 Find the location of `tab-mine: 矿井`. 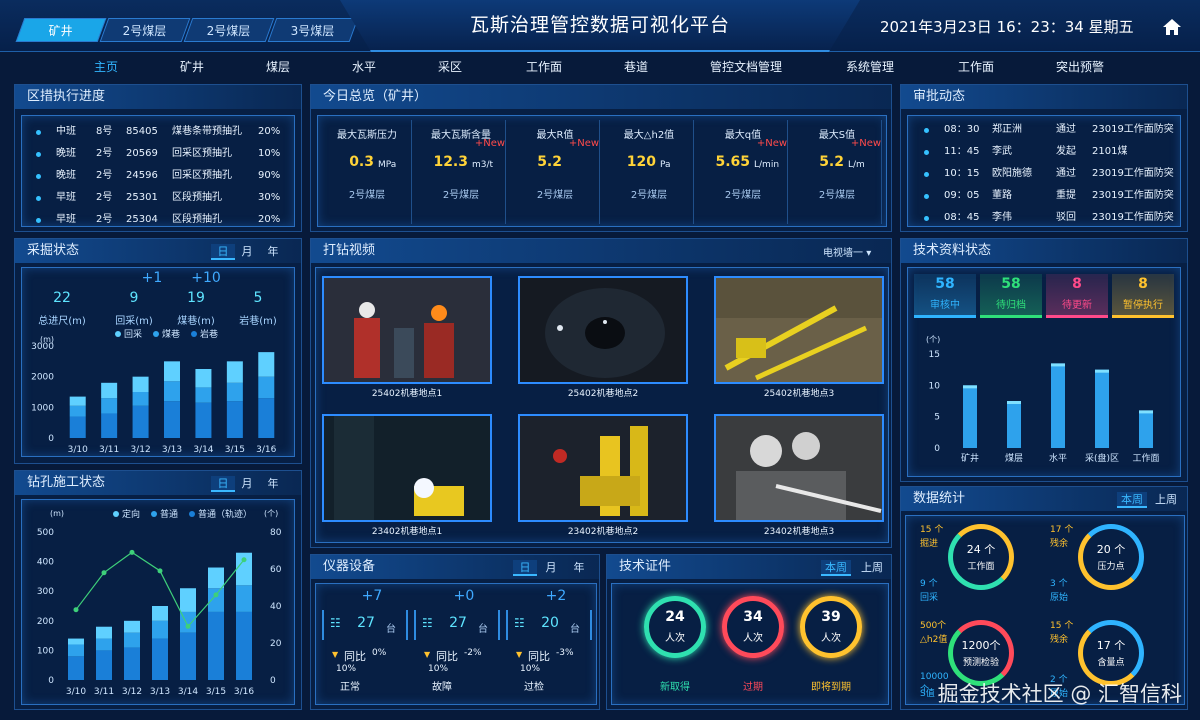

tab-mine: 矿井 is located at coordinates (61, 30).